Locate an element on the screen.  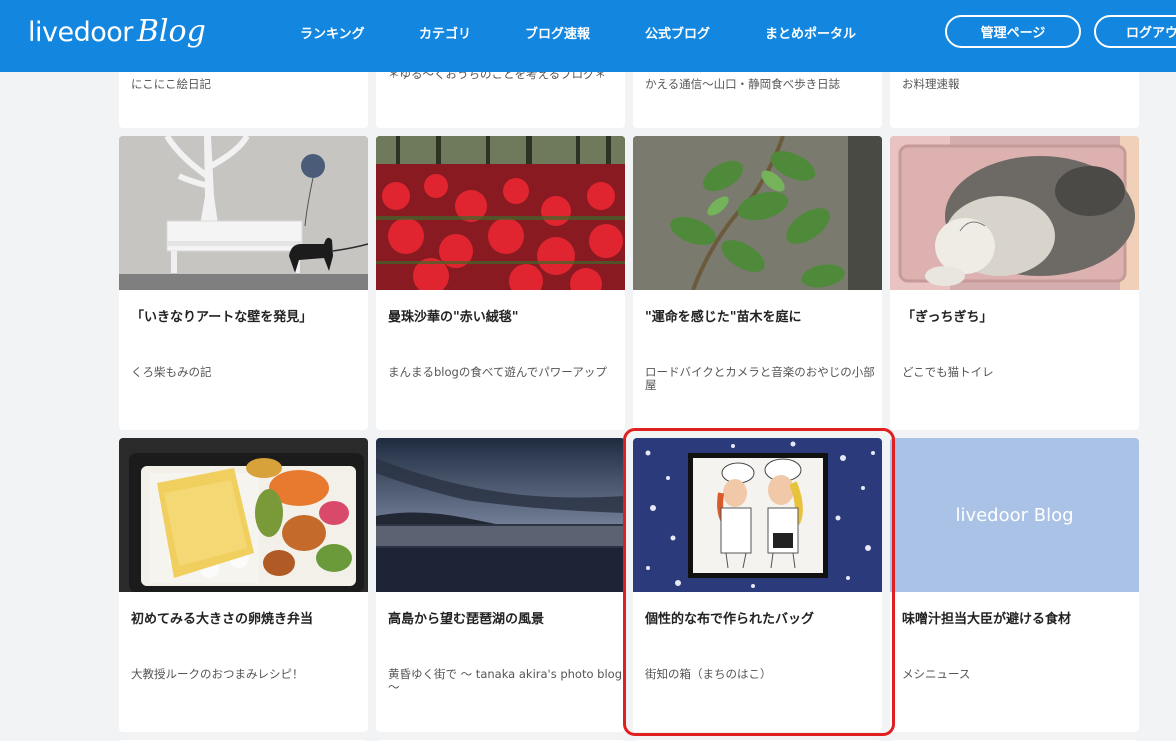
article-card: 曼珠沙華の"赤い絨毯" まんまるblogの食べて遊んでパワーアップ is located at coordinates (500, 283).